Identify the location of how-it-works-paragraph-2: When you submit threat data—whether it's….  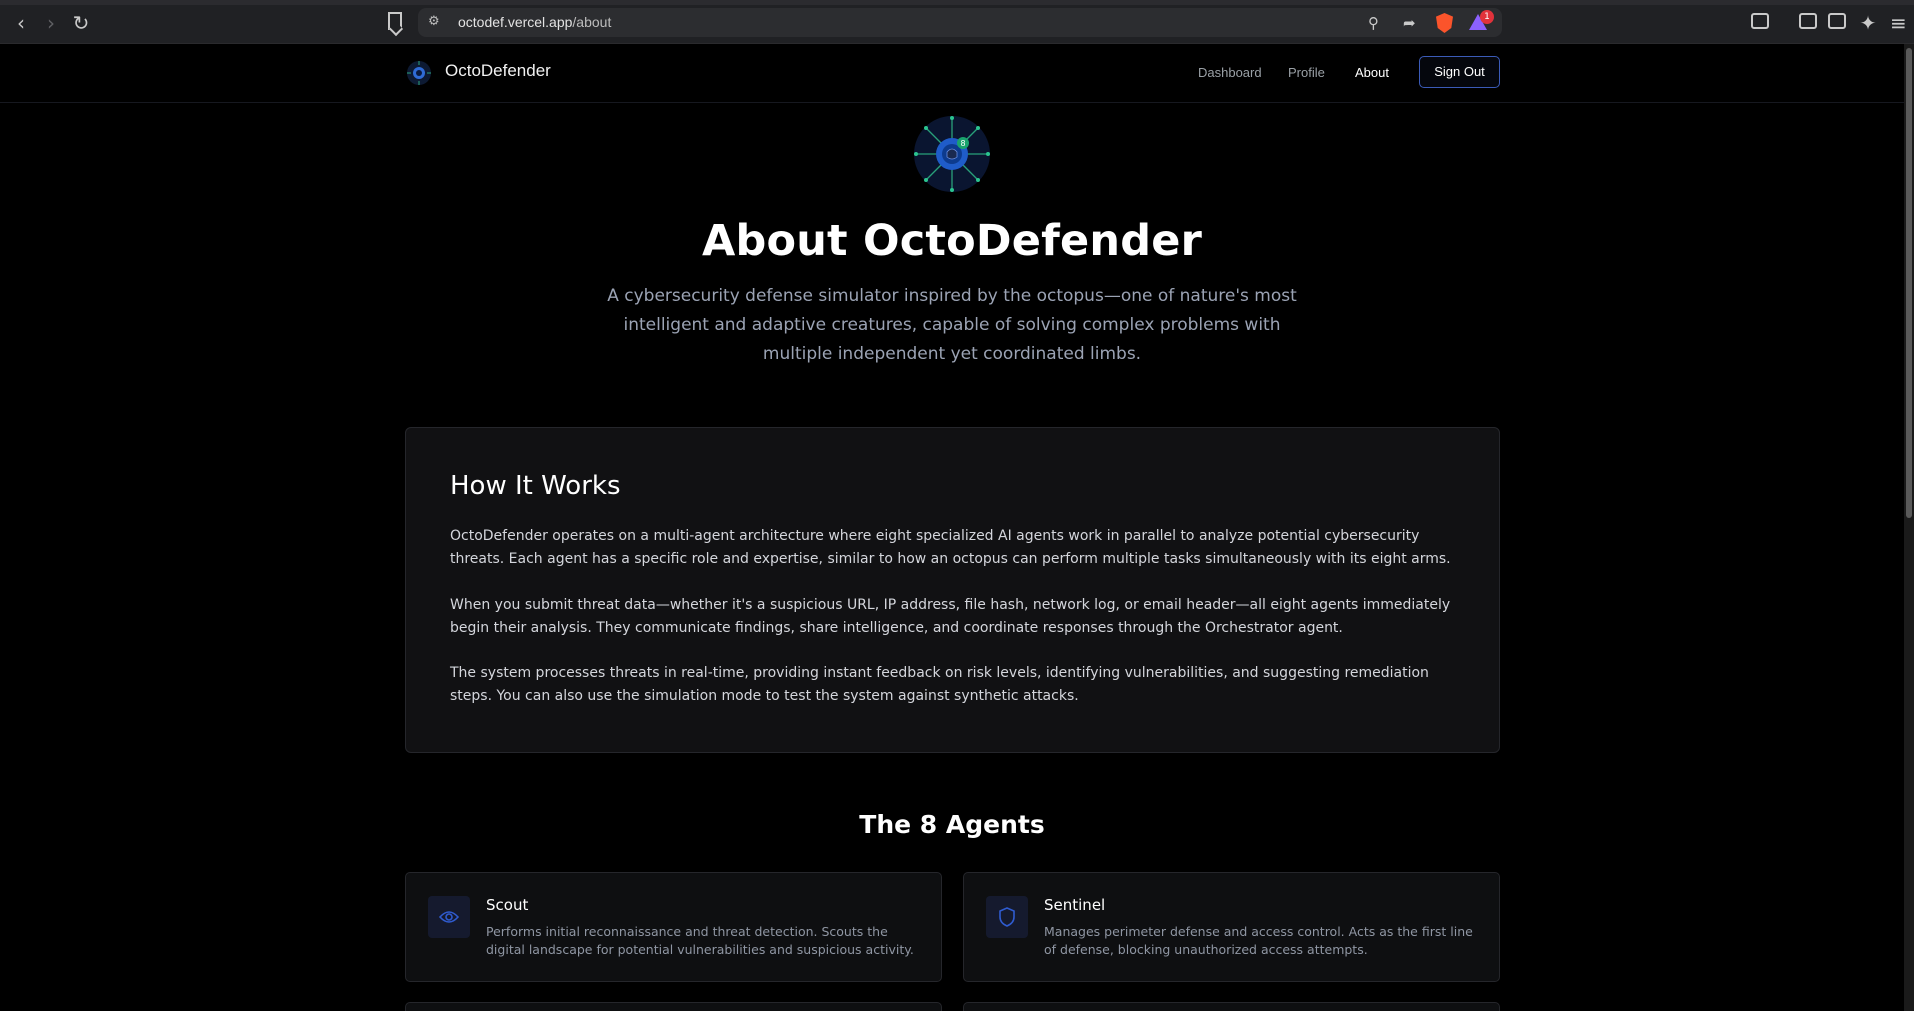
(950, 616).